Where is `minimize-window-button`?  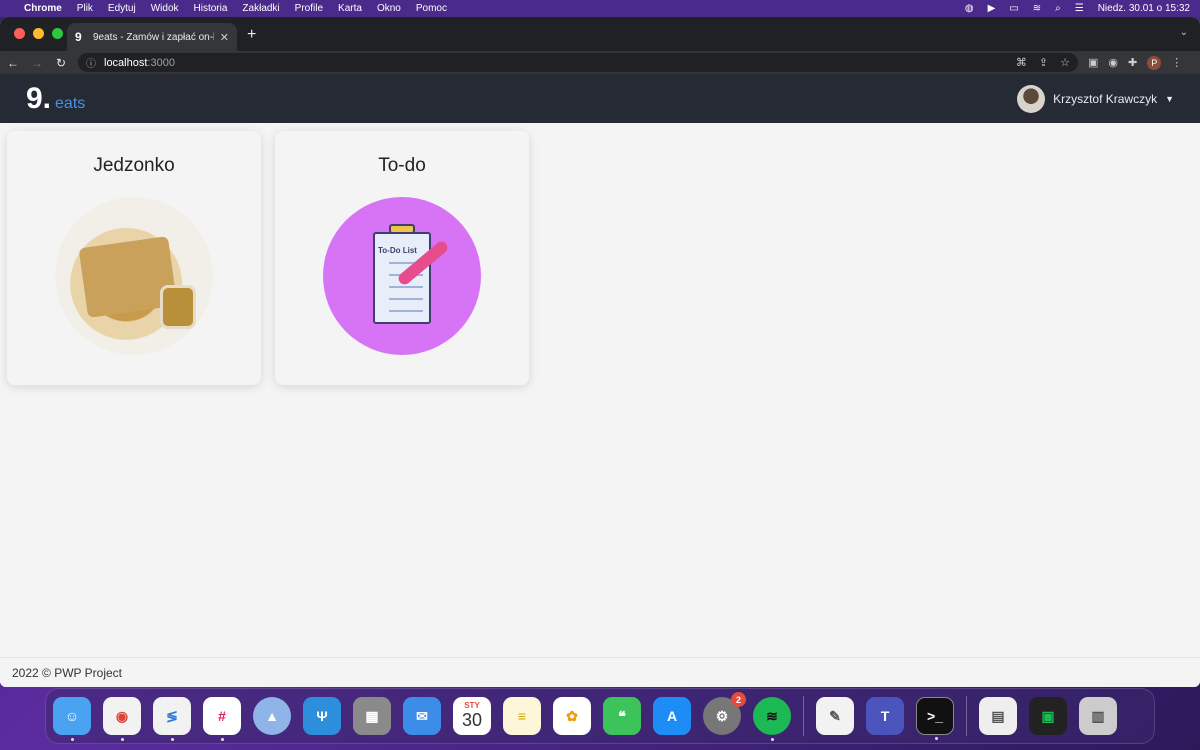 minimize-window-button is located at coordinates (38, 33).